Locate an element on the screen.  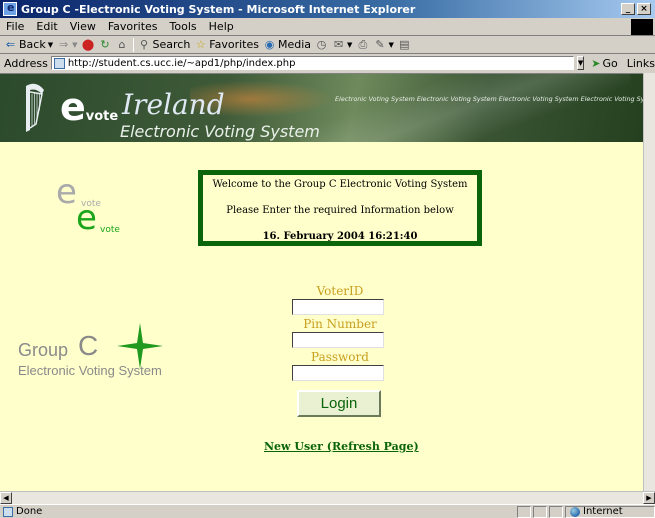
status-page-icon is located at coordinates (8, 511).